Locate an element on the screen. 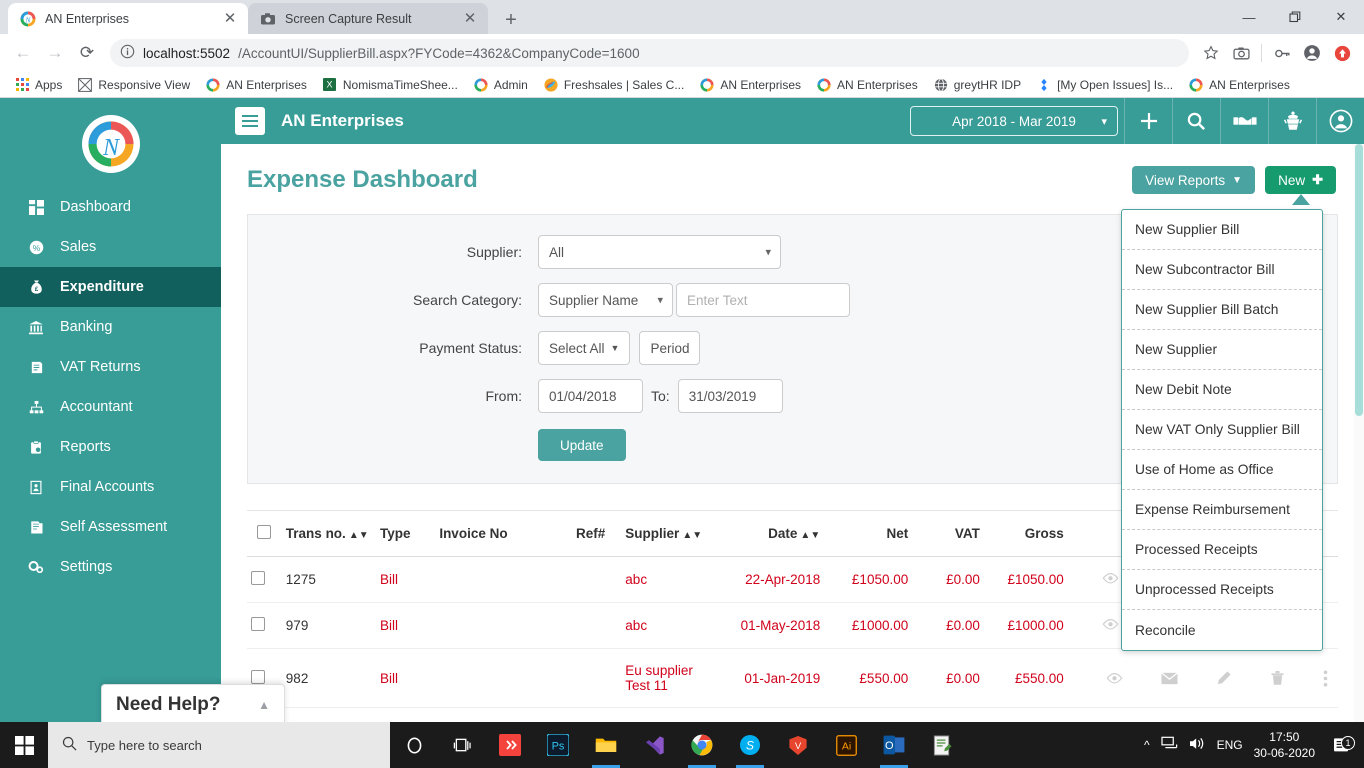 This screenshot has height=768, width=1364. edit-icon is located at coordinates (1224, 678).